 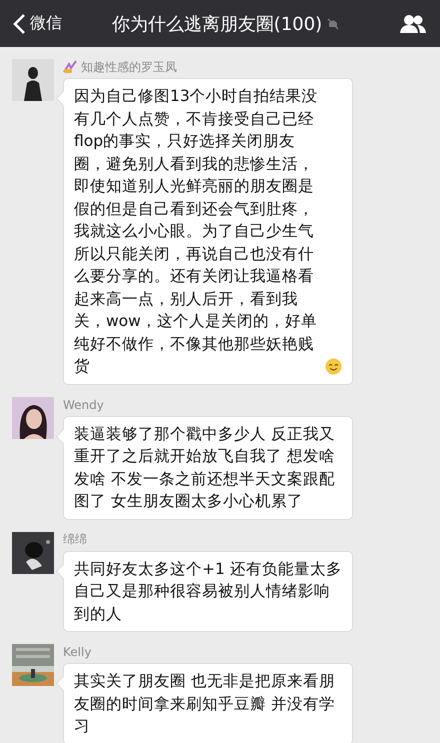 What do you see at coordinates (208, 591) in the screenshot?
I see `message-text: 共同好友太多这个+1 还有负能量太多自己又是那种很容易被别人情绪影响到的人` at bounding box center [208, 591].